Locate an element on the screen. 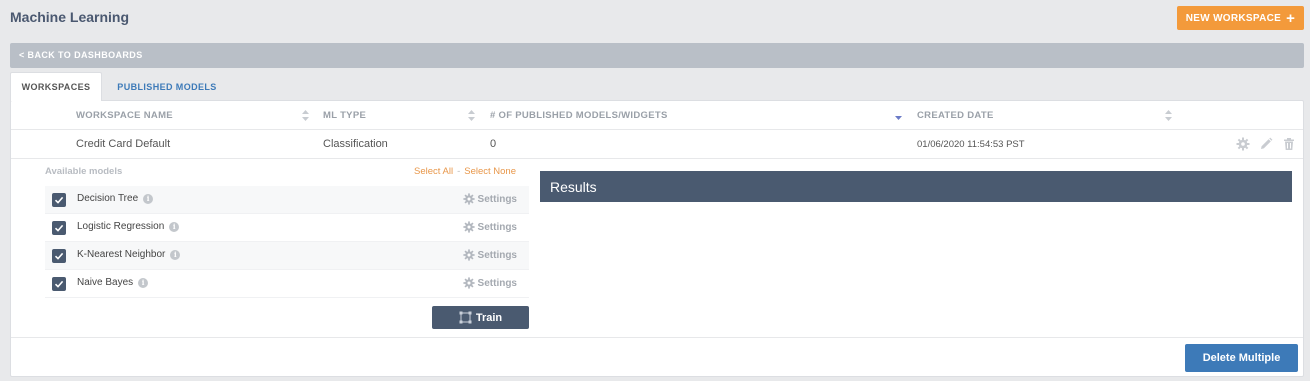  model-name: Decision Tree i is located at coordinates (115, 198).